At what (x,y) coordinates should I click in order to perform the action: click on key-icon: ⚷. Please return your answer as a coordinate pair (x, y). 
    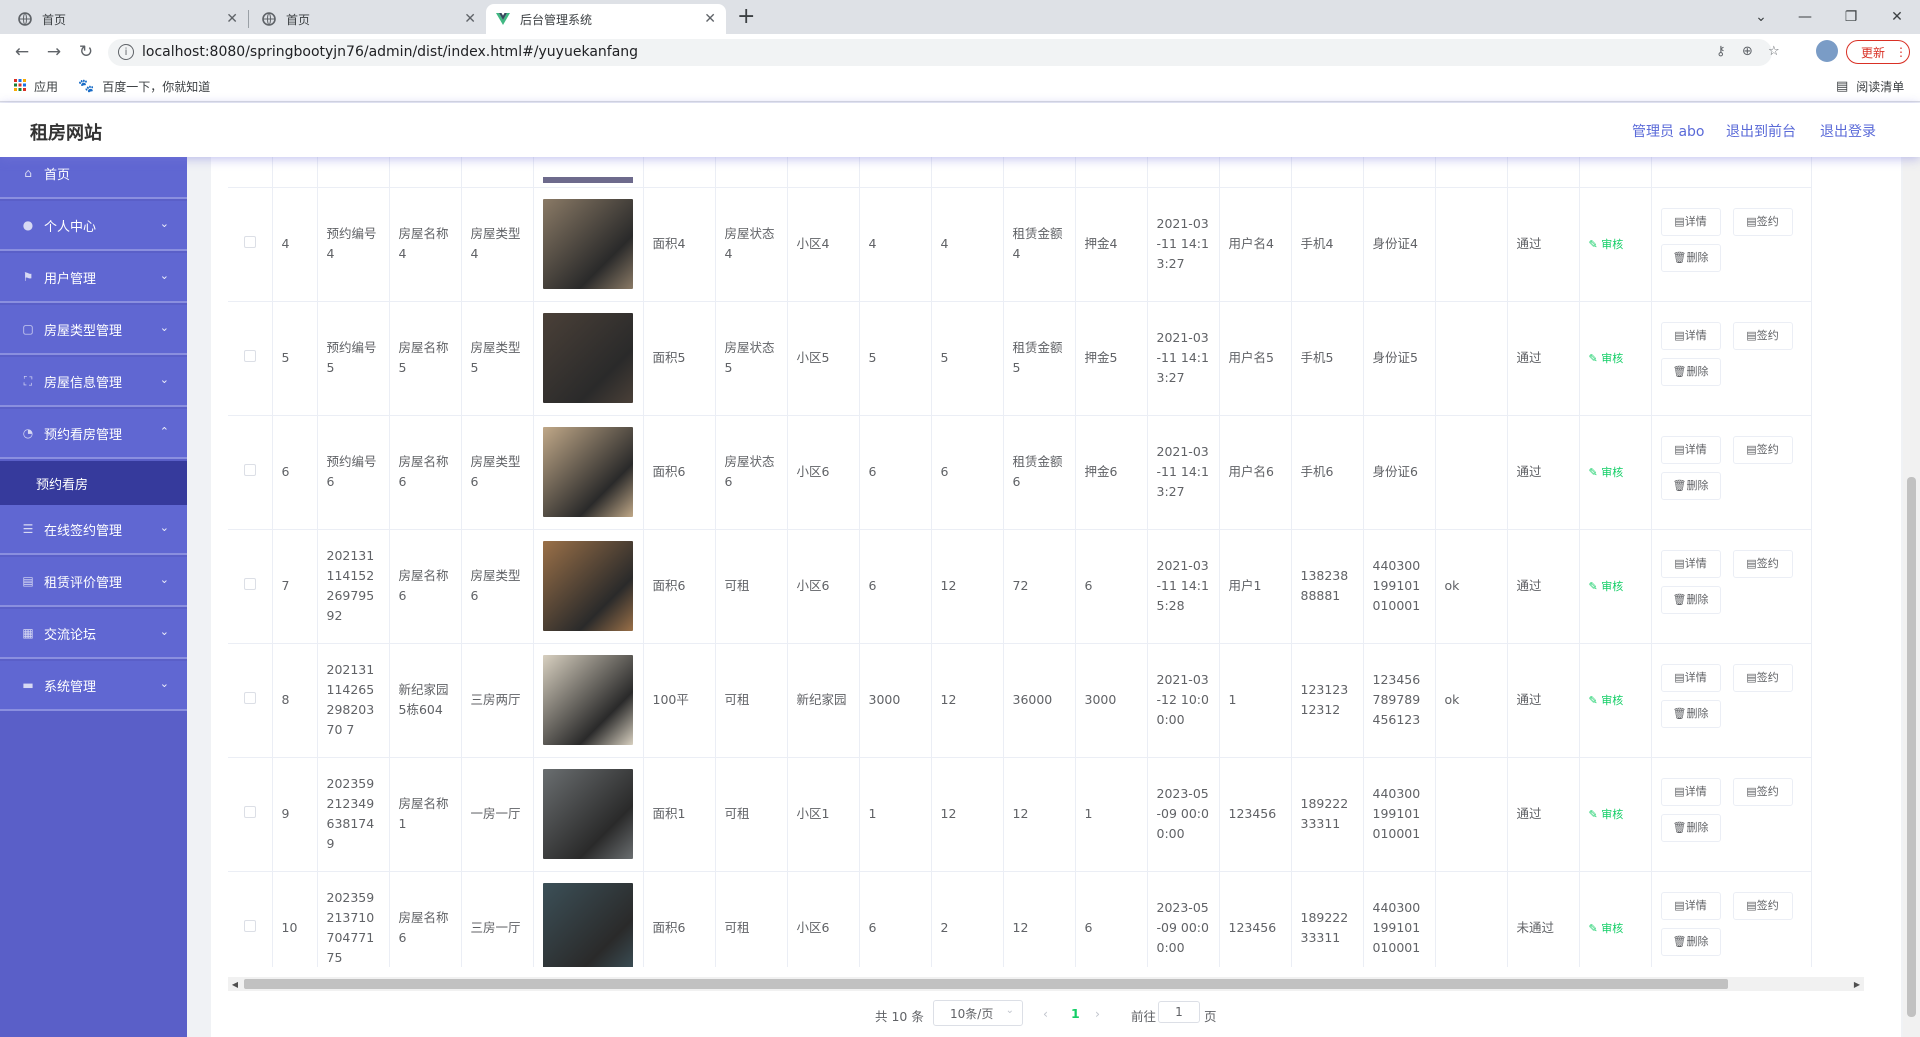
    Looking at the image, I should click on (1721, 51).